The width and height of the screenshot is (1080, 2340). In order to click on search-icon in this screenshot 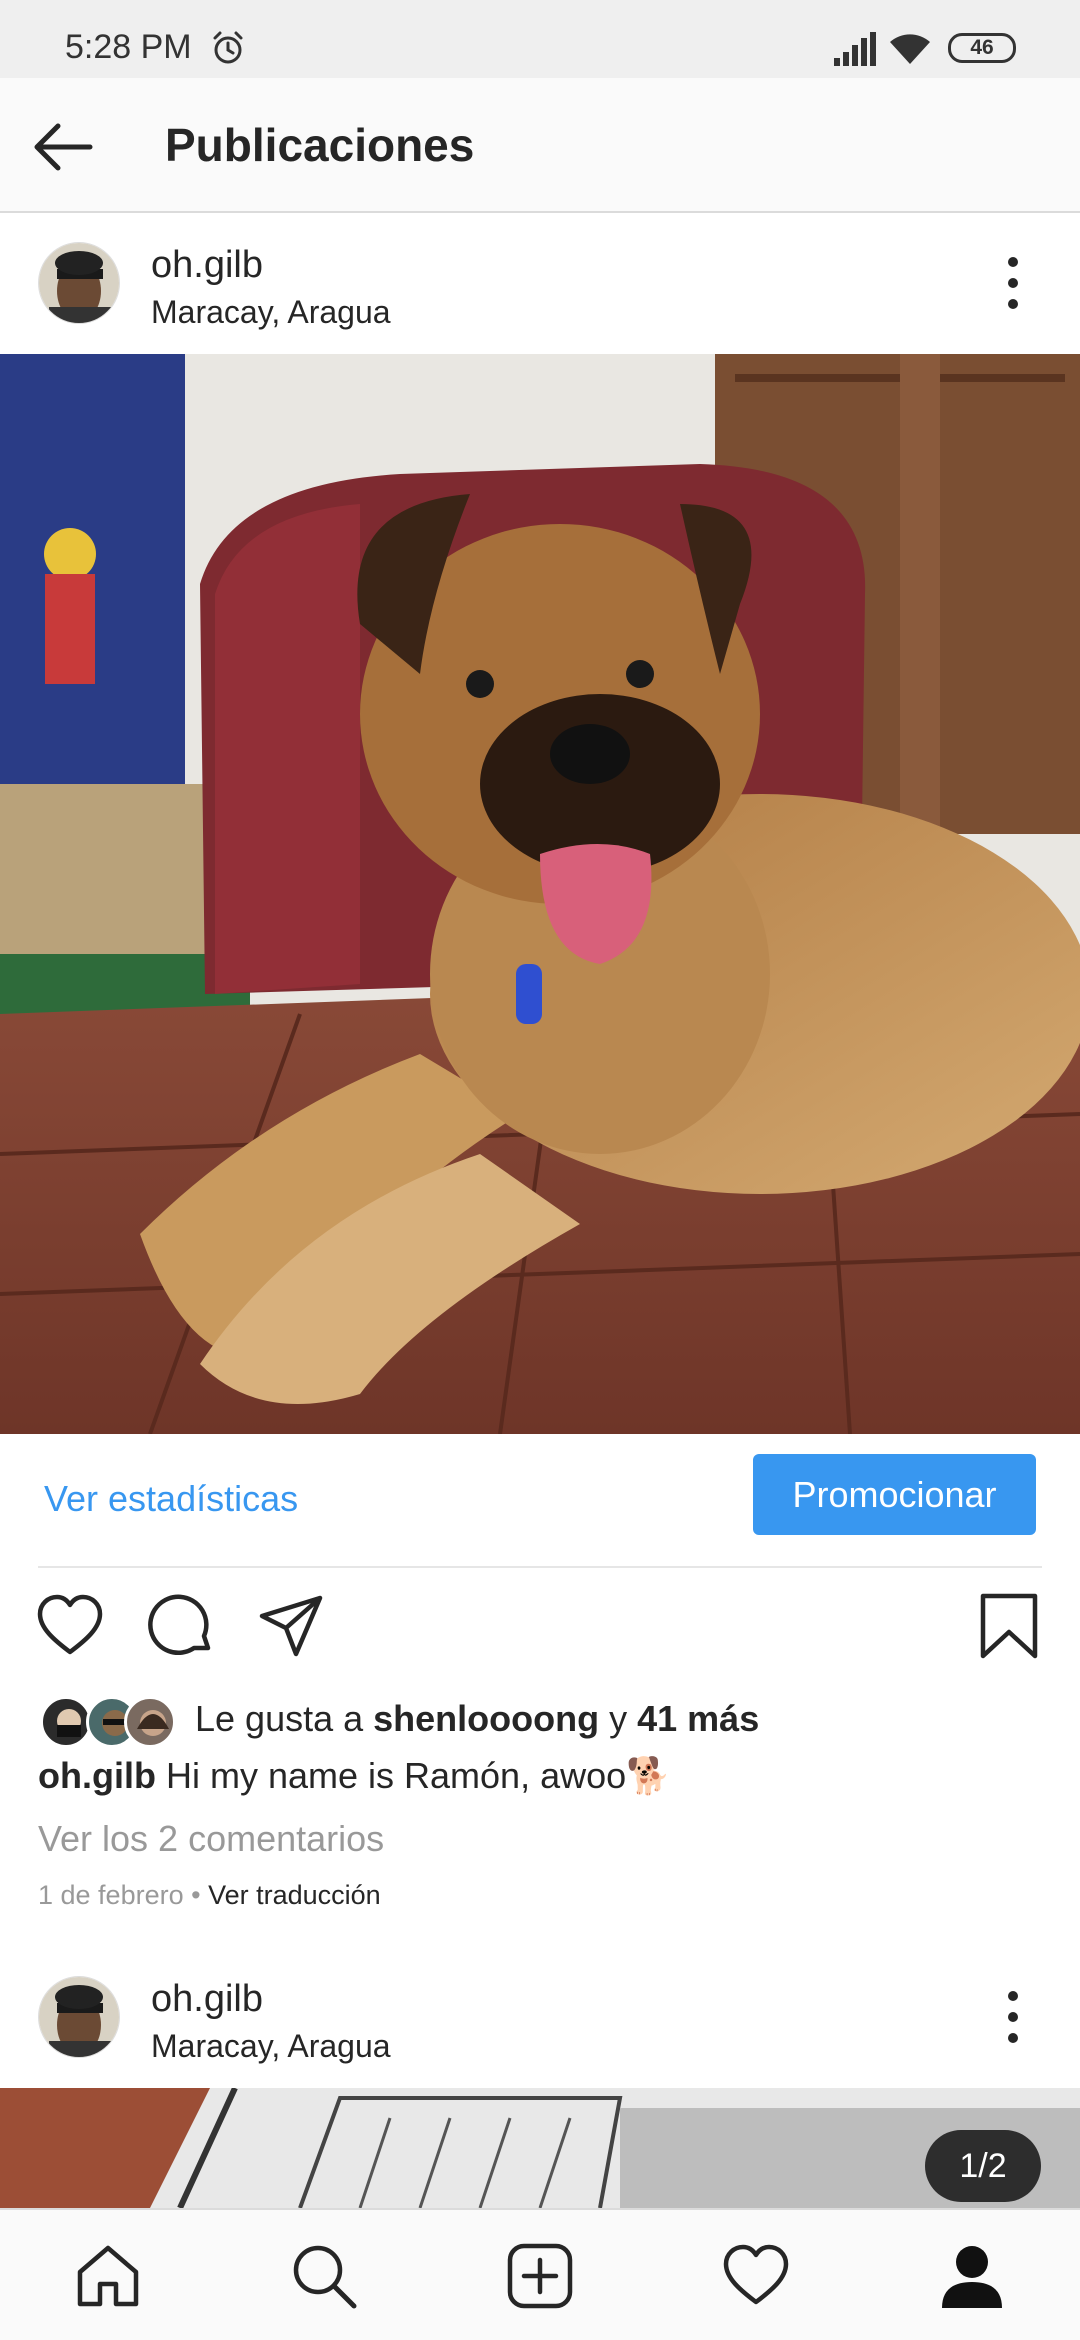, I will do `click(324, 2276)`.